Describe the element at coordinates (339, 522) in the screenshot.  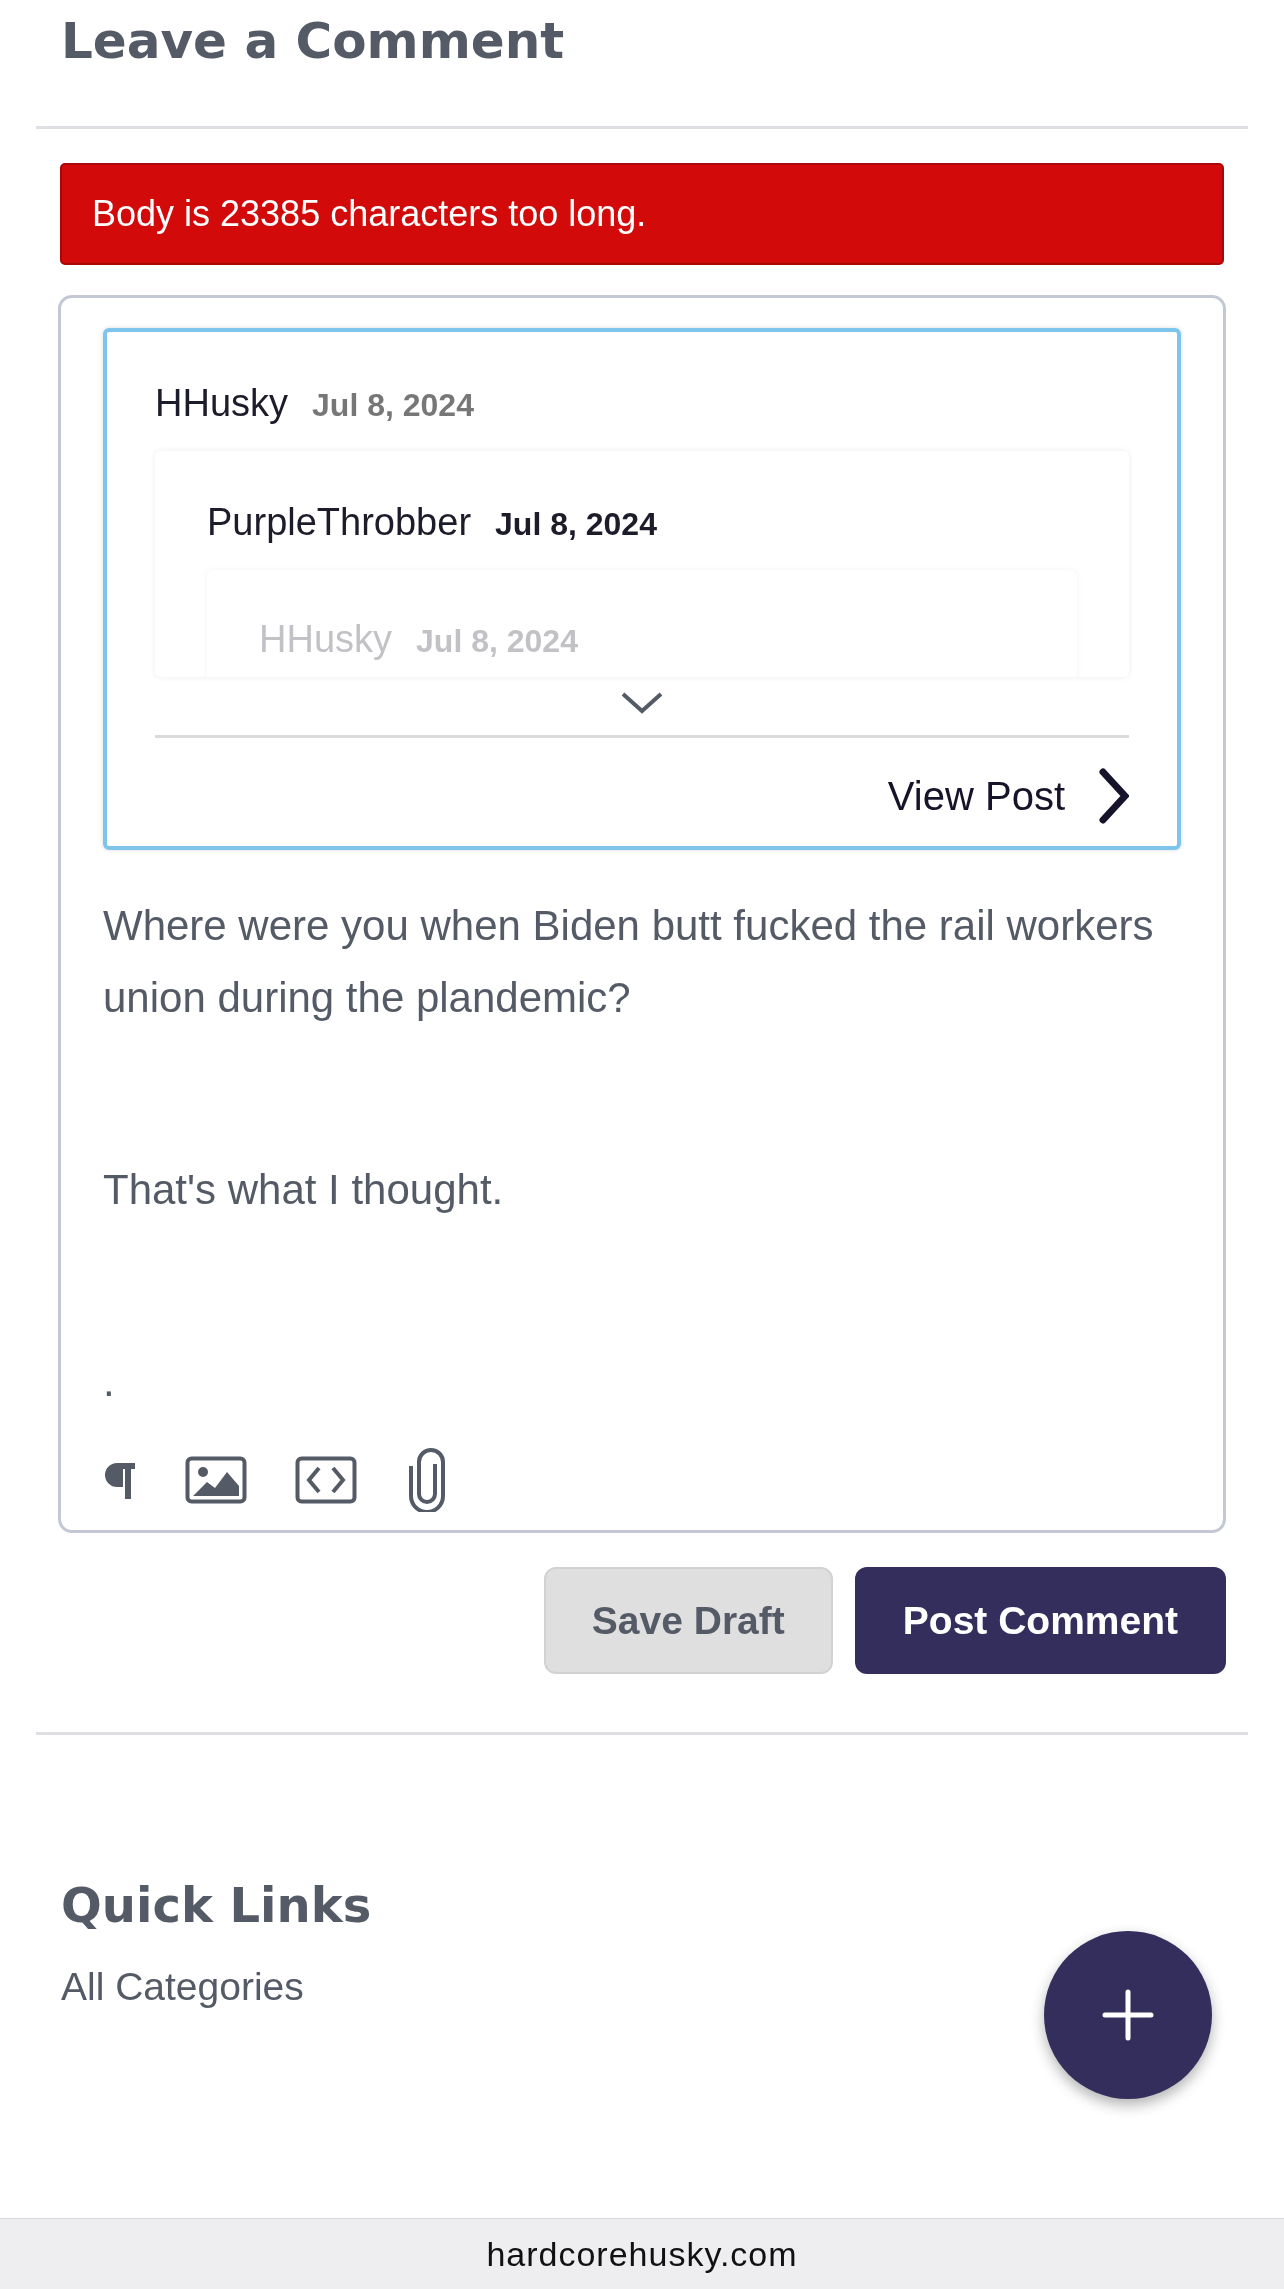
I see `quote-author: PurpleThrobber` at that location.